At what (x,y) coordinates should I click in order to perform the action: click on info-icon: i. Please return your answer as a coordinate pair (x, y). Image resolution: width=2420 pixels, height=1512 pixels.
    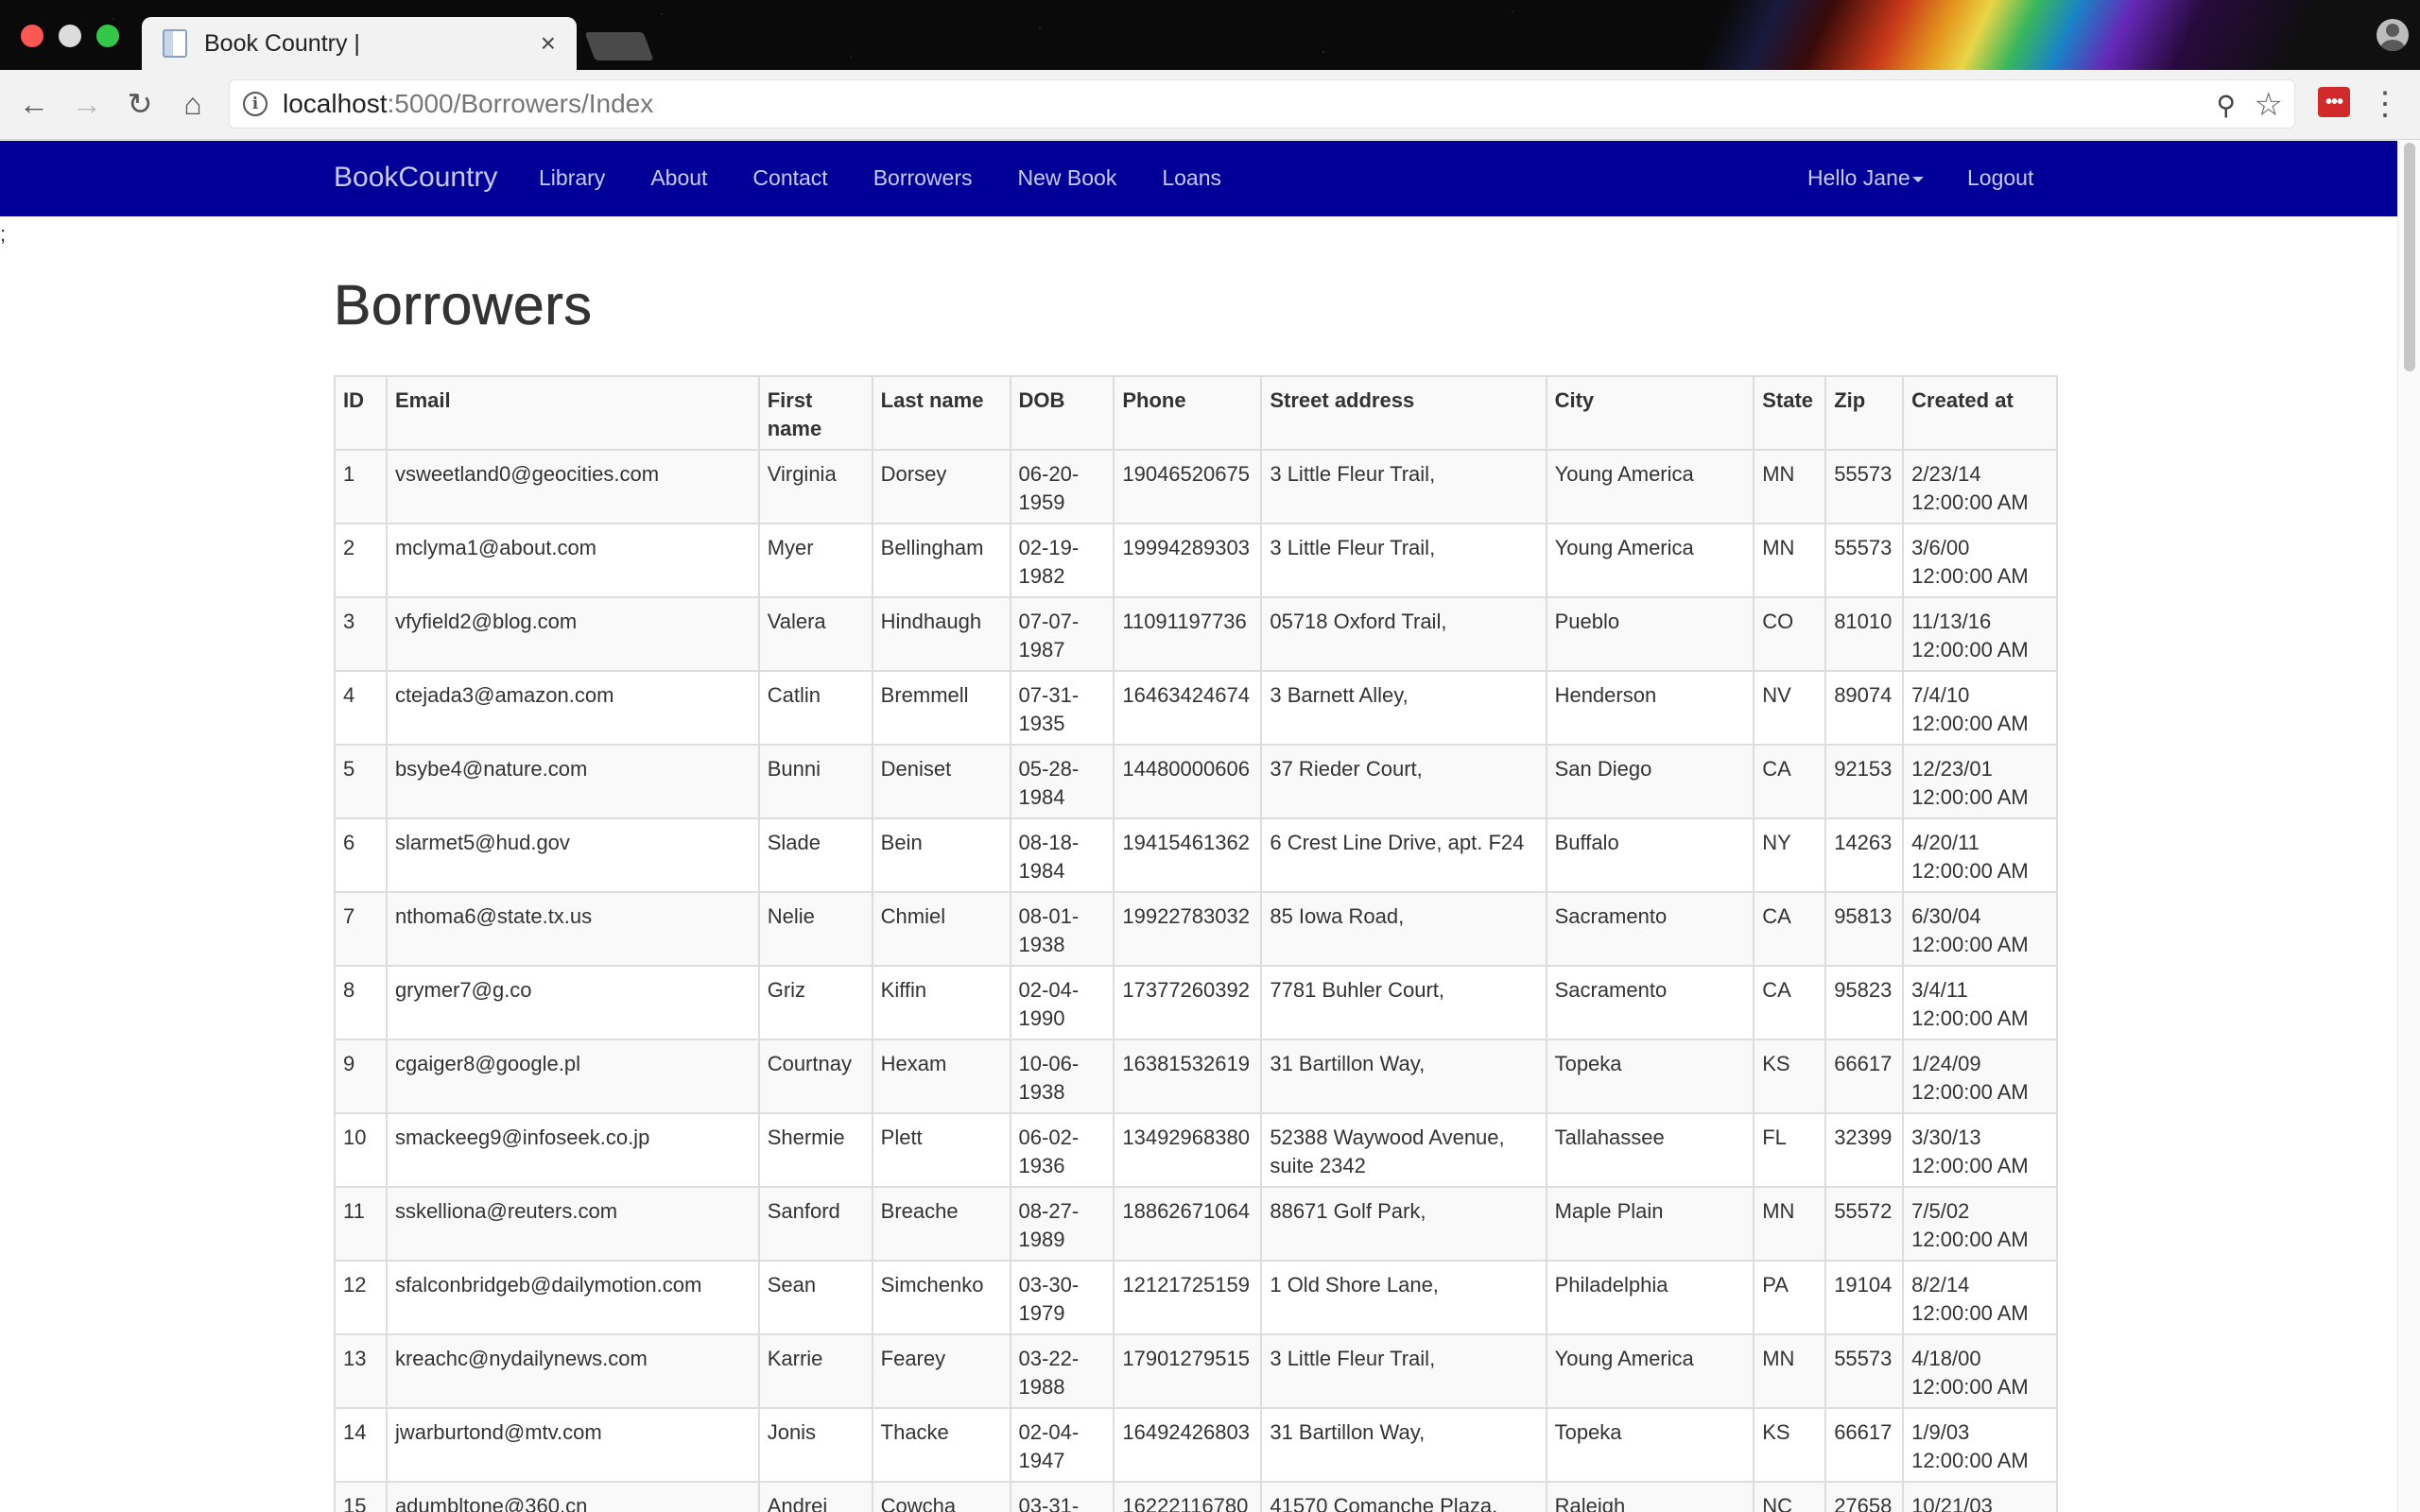
    Looking at the image, I should click on (256, 104).